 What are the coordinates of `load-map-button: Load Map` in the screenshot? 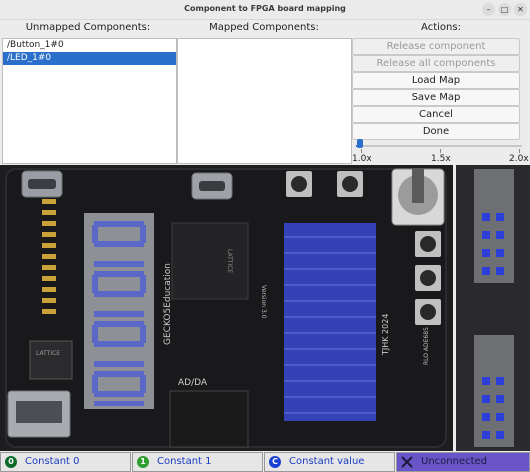 It's located at (436, 80).